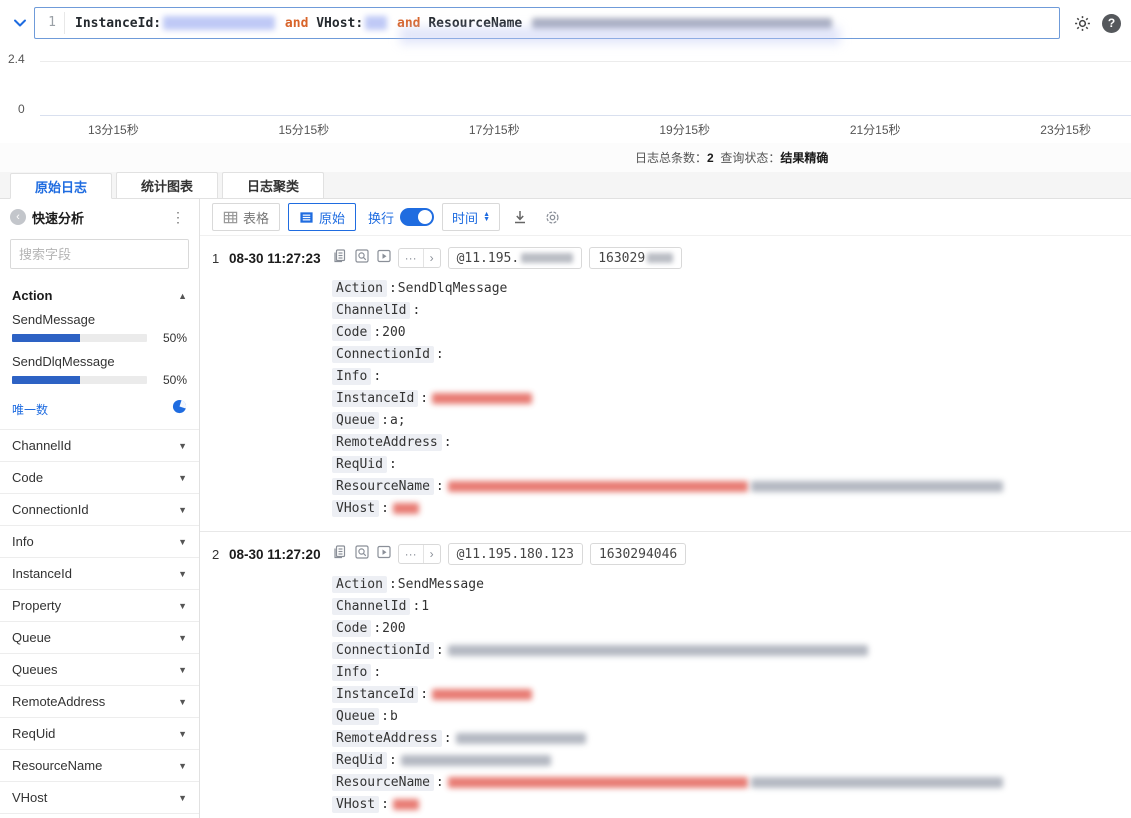 This screenshot has width=1131, height=818. What do you see at coordinates (99, 330) in the screenshot?
I see `field-value-item: SendMessage 50%` at bounding box center [99, 330].